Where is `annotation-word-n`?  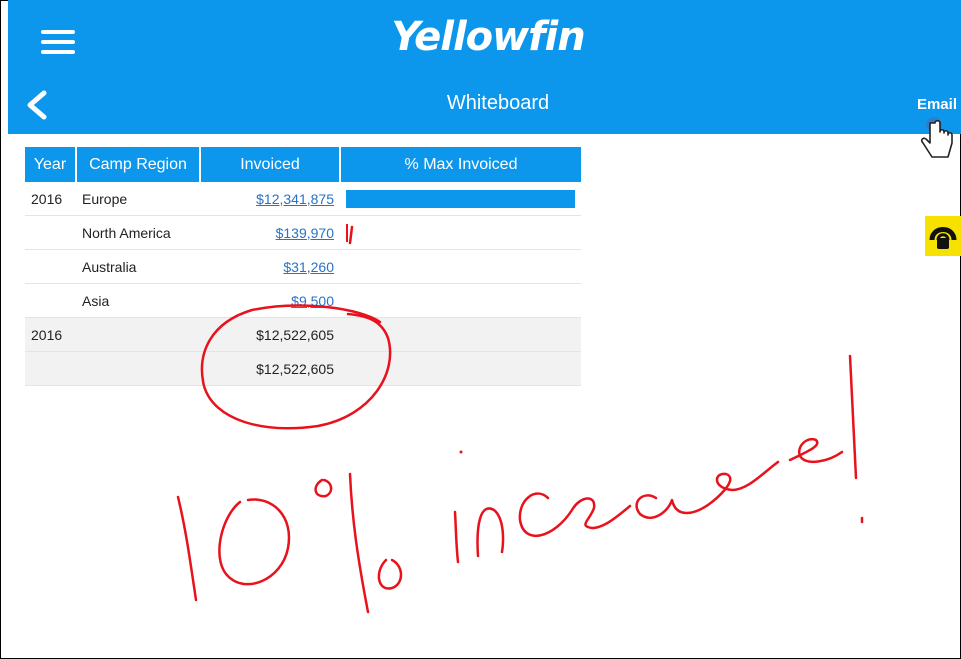 annotation-word-n is located at coordinates (490, 532).